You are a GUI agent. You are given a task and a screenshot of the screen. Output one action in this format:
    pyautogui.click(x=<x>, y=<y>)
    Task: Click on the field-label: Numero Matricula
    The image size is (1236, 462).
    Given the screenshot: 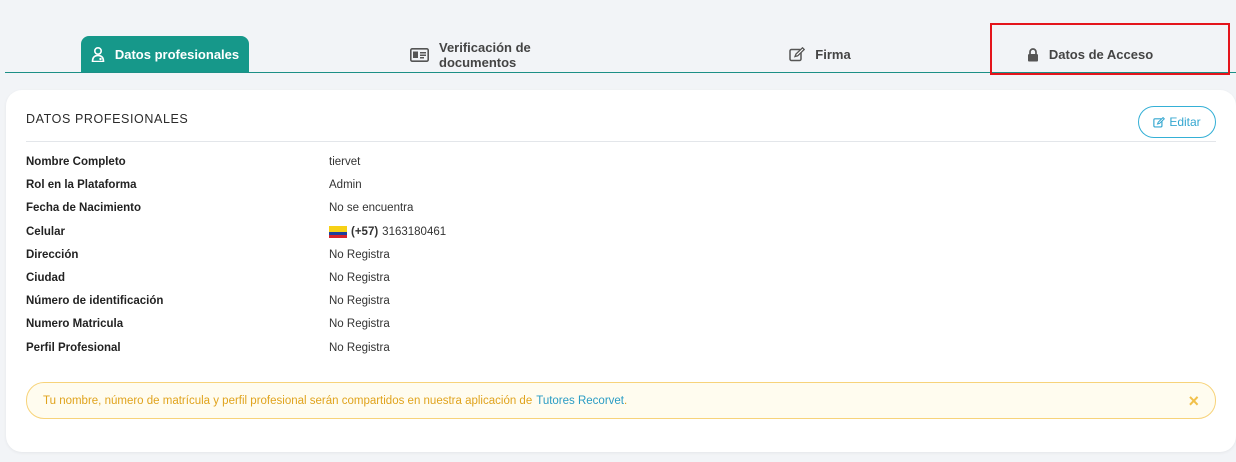 What is the action you would take?
    pyautogui.click(x=75, y=324)
    